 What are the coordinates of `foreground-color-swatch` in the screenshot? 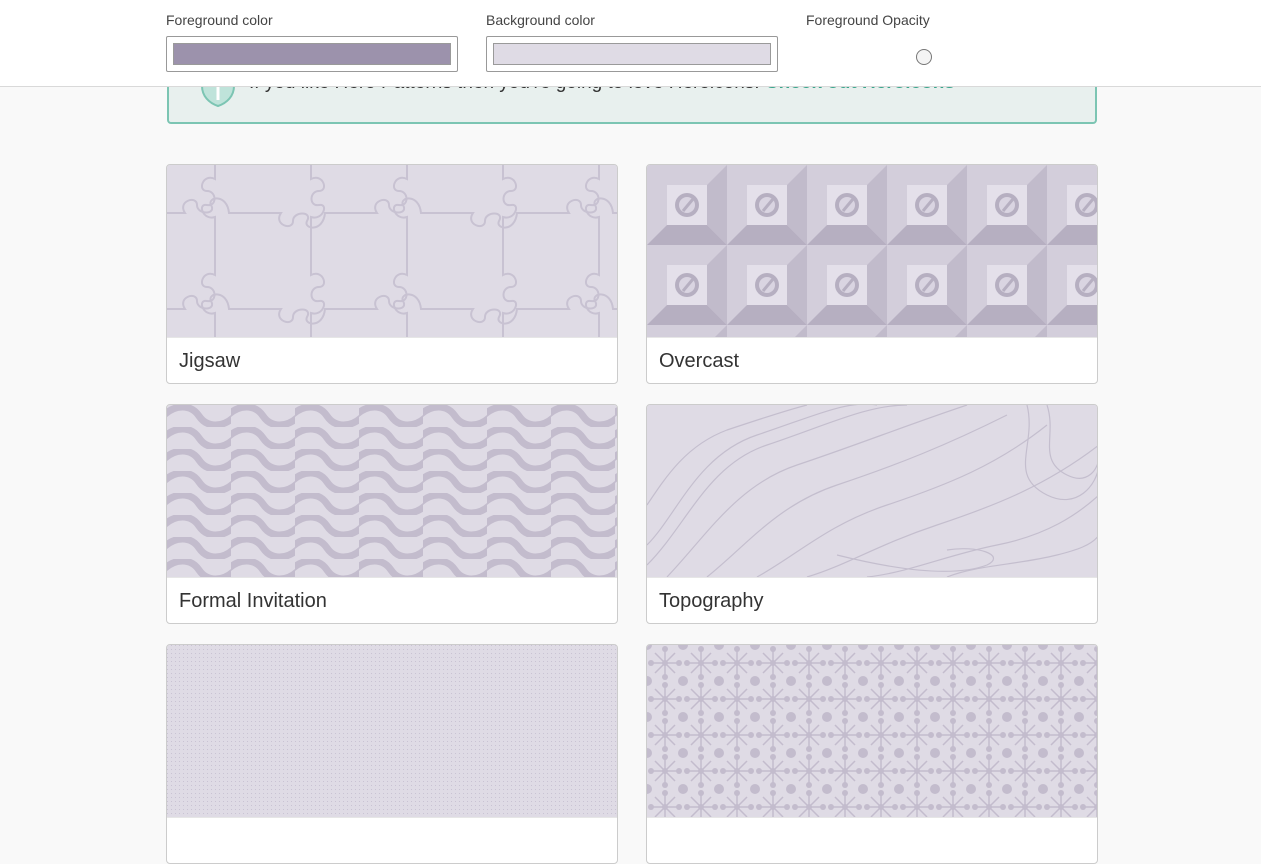 It's located at (312, 54).